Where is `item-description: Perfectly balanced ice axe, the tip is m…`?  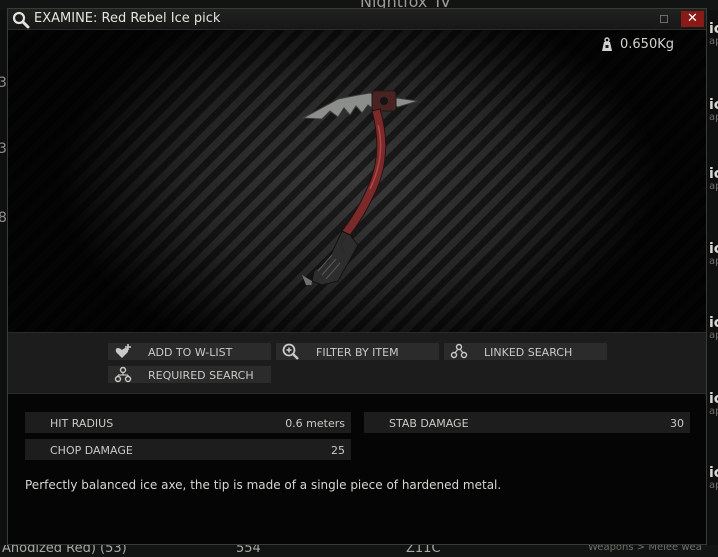
item-description: Perfectly balanced ice axe, the tip is m… is located at coordinates (263, 485).